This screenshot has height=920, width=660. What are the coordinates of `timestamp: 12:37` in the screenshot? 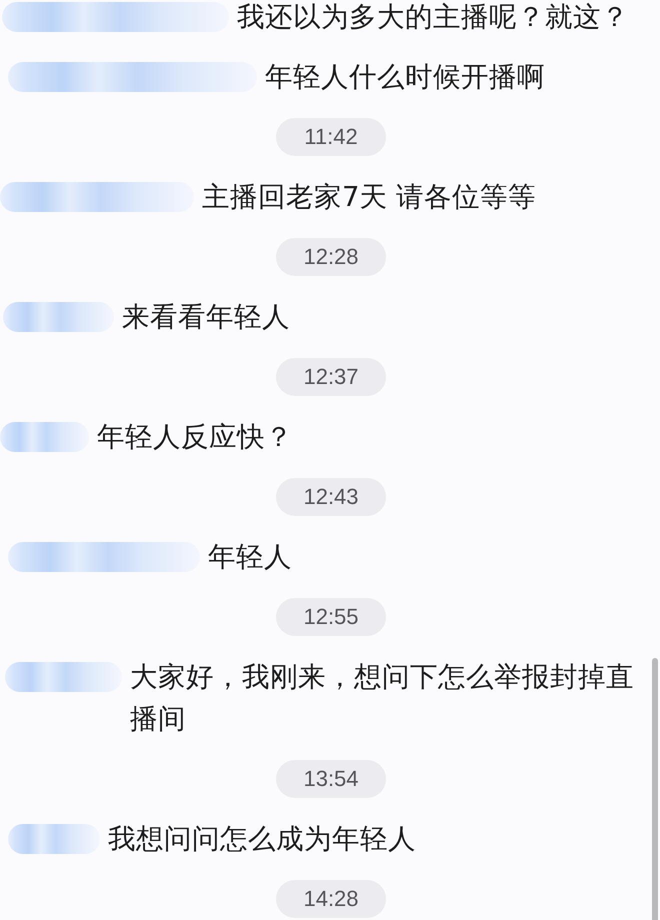 It's located at (331, 377).